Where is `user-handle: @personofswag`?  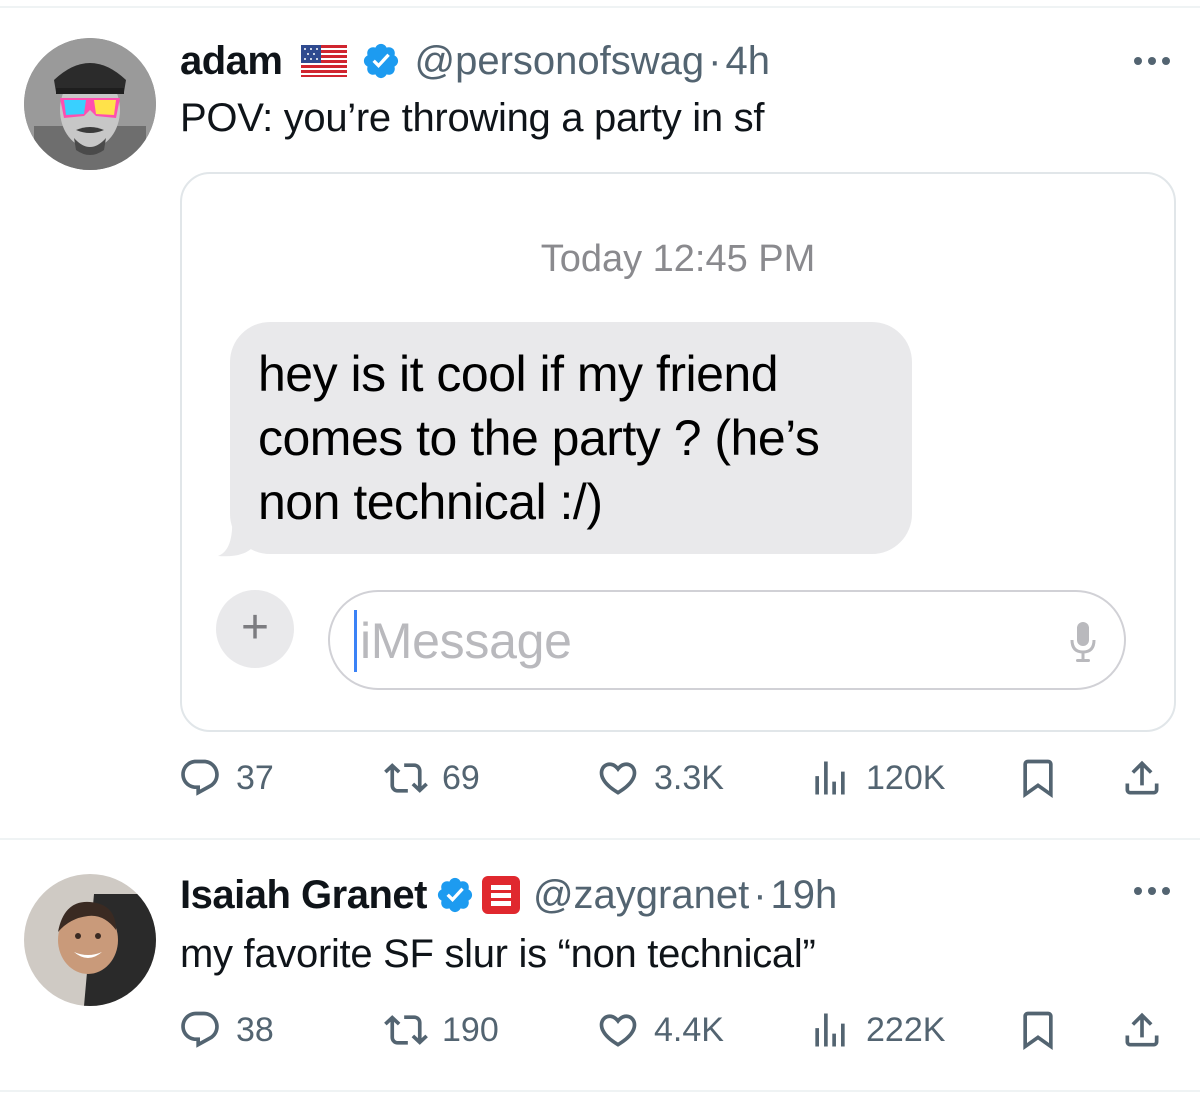 user-handle: @personofswag is located at coordinates (560, 61).